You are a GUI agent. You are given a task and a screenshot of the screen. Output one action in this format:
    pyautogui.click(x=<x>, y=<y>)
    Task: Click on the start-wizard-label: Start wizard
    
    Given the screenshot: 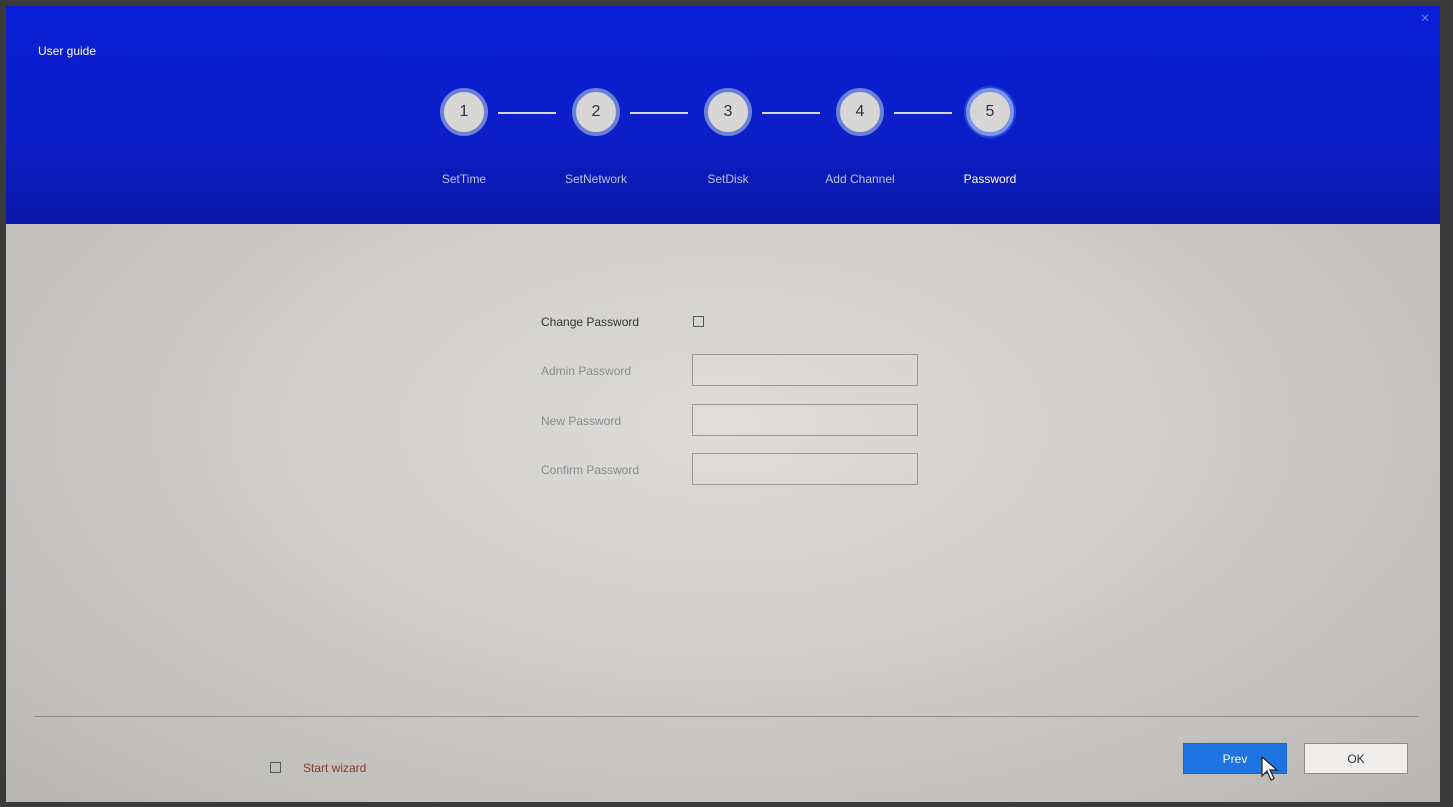 What is the action you would take?
    pyautogui.click(x=334, y=768)
    